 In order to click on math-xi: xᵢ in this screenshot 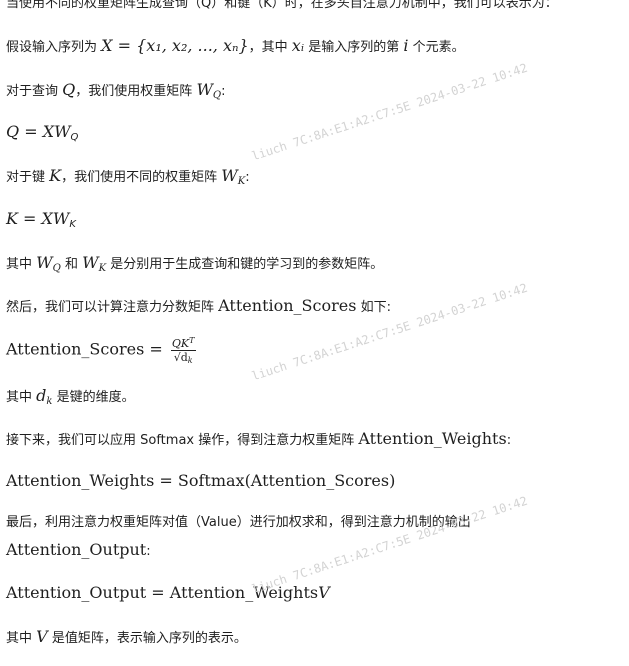, I will do `click(298, 45)`.